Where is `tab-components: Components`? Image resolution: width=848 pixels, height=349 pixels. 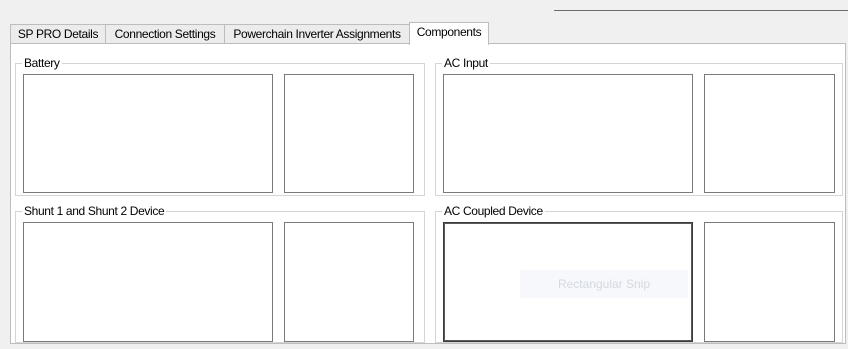 tab-components: Components is located at coordinates (449, 33).